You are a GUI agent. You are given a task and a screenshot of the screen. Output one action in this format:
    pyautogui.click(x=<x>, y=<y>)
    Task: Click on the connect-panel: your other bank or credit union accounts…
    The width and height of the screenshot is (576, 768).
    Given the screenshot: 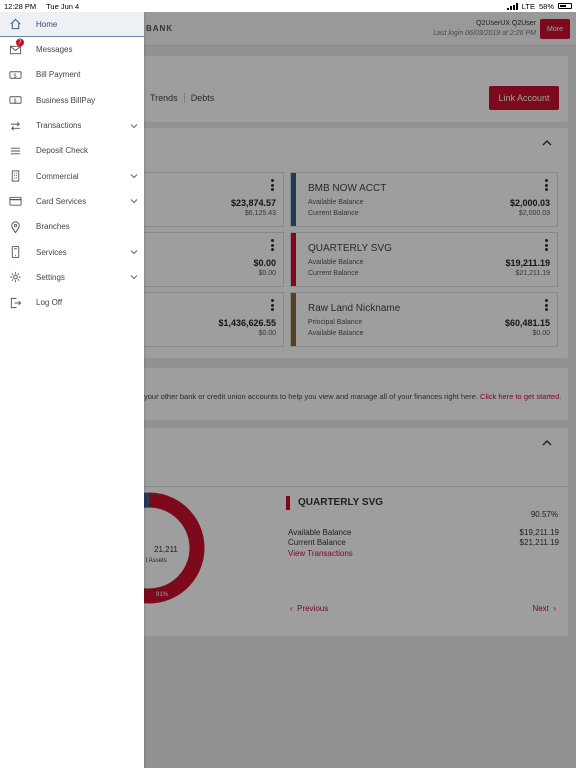 What is the action you would take?
    pyautogui.click(x=356, y=394)
    